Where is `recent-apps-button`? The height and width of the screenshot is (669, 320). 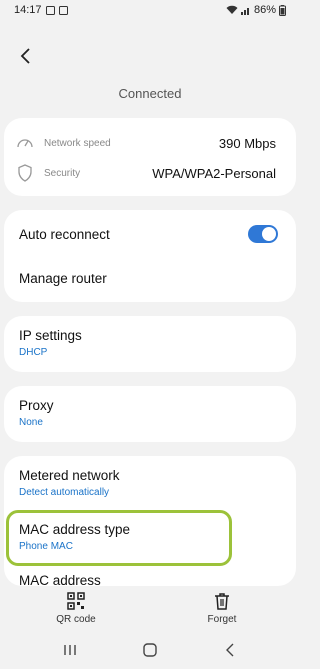 recent-apps-button is located at coordinates (70, 650).